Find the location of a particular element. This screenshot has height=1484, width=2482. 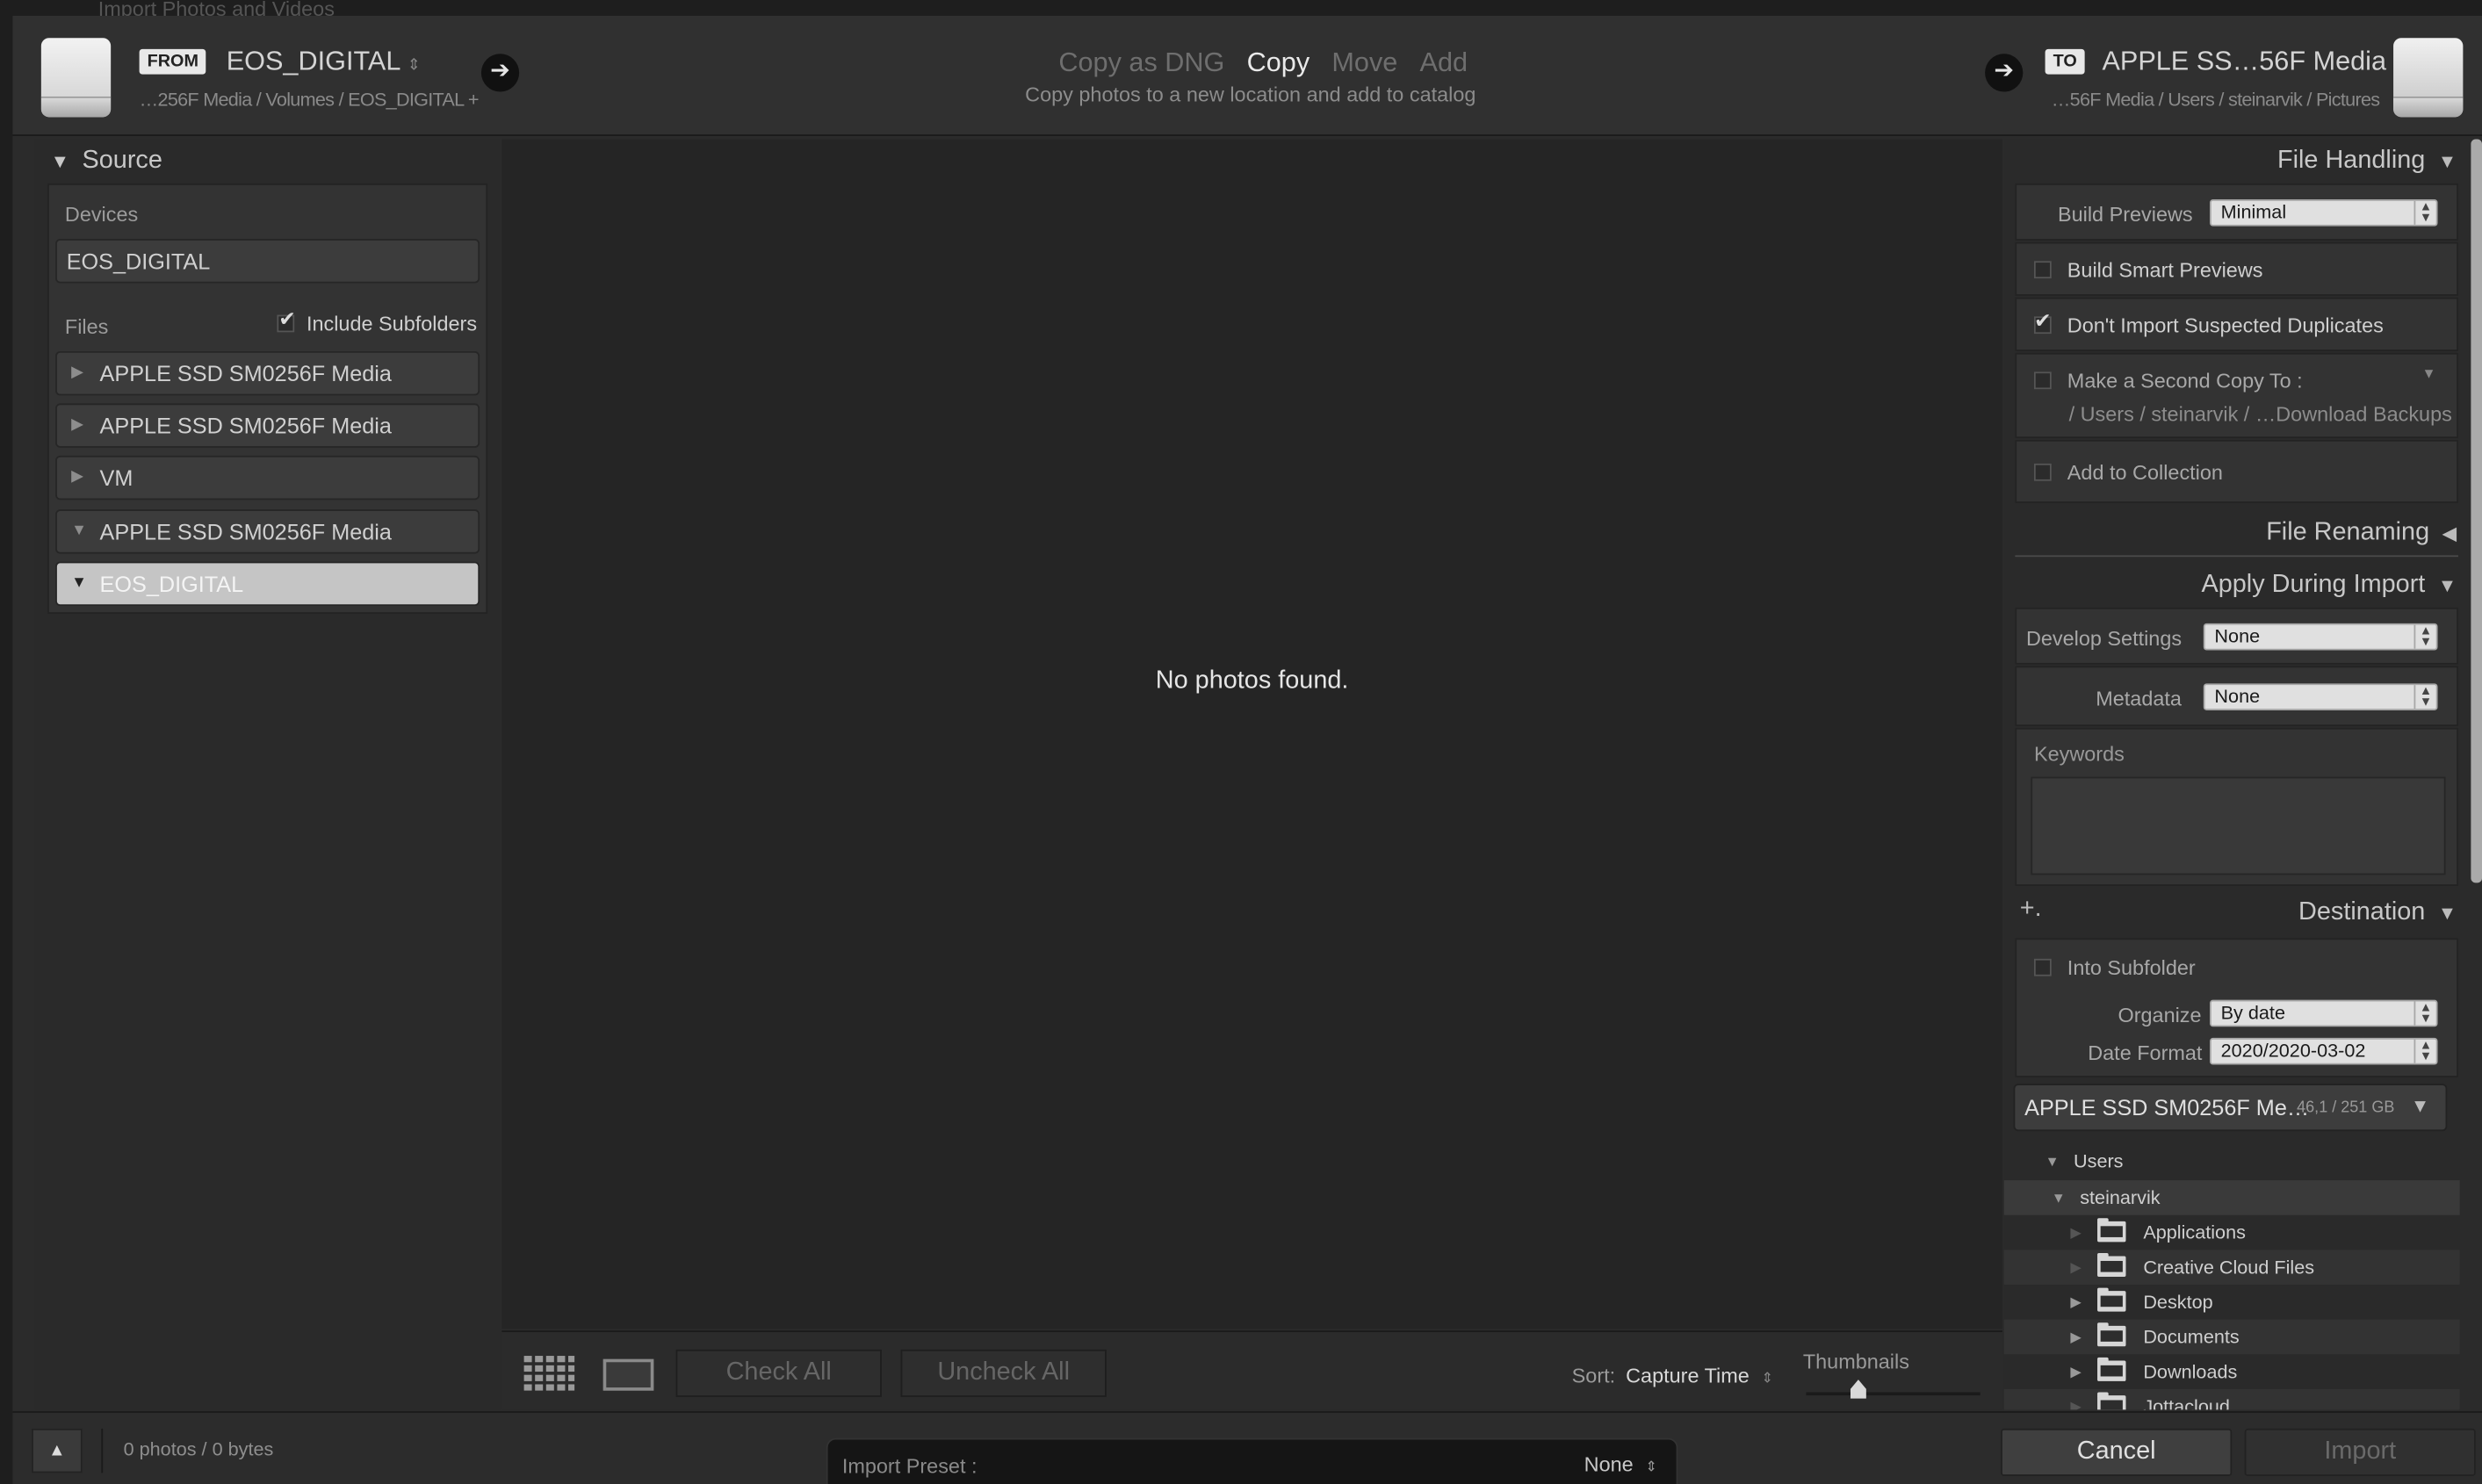

cancel-button: Cancel is located at coordinates (2117, 1452).